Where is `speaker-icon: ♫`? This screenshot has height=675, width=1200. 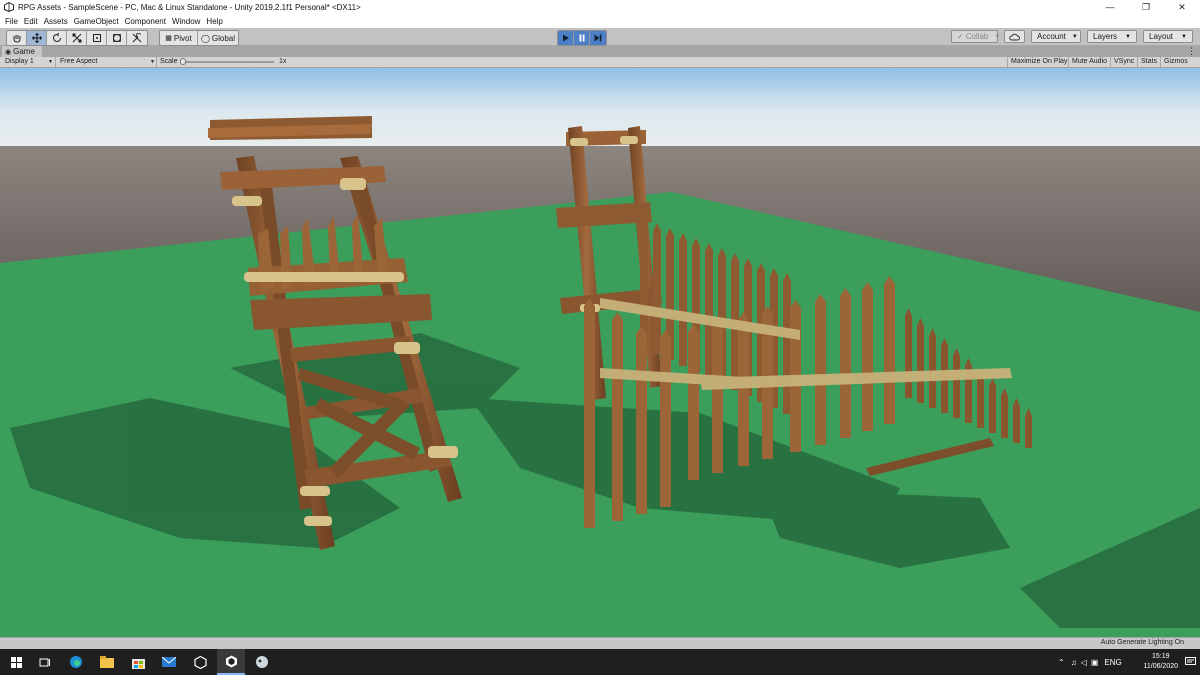 speaker-icon: ♫ is located at coordinates (1074, 662).